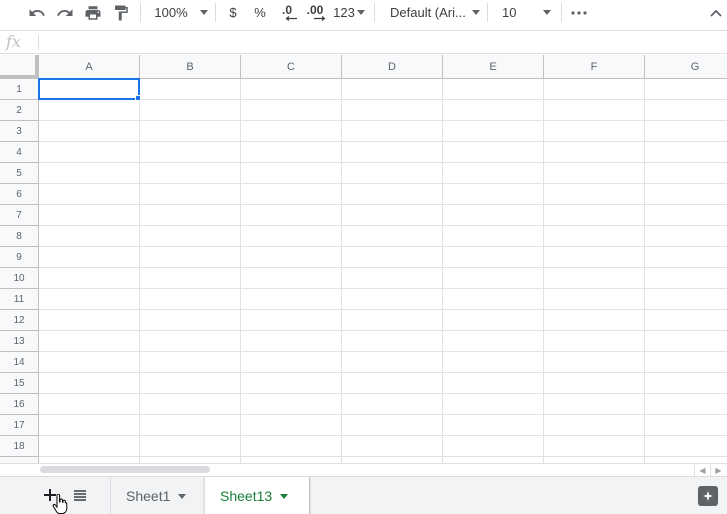 This screenshot has width=727, height=514. What do you see at coordinates (493, 446) in the screenshot?
I see `cell-e18` at bounding box center [493, 446].